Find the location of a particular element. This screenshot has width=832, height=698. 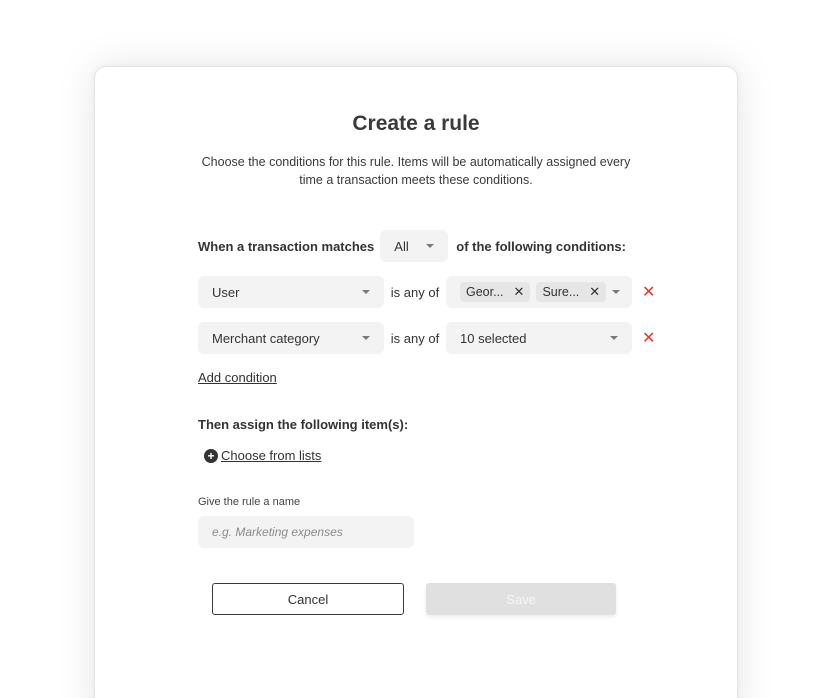

condition-value-select: 10 selected is located at coordinates (539, 338).